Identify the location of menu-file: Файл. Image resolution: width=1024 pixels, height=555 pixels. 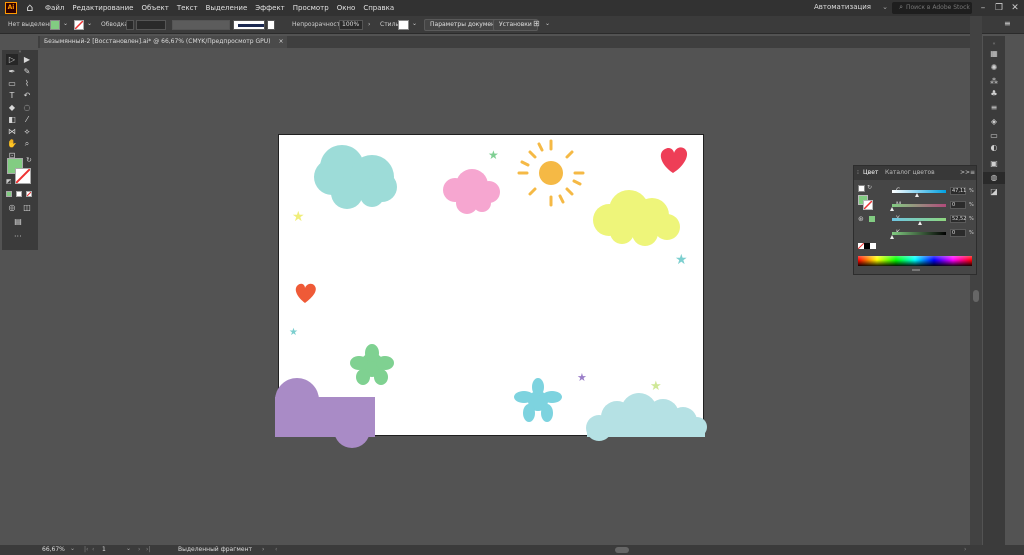
(54, 8).